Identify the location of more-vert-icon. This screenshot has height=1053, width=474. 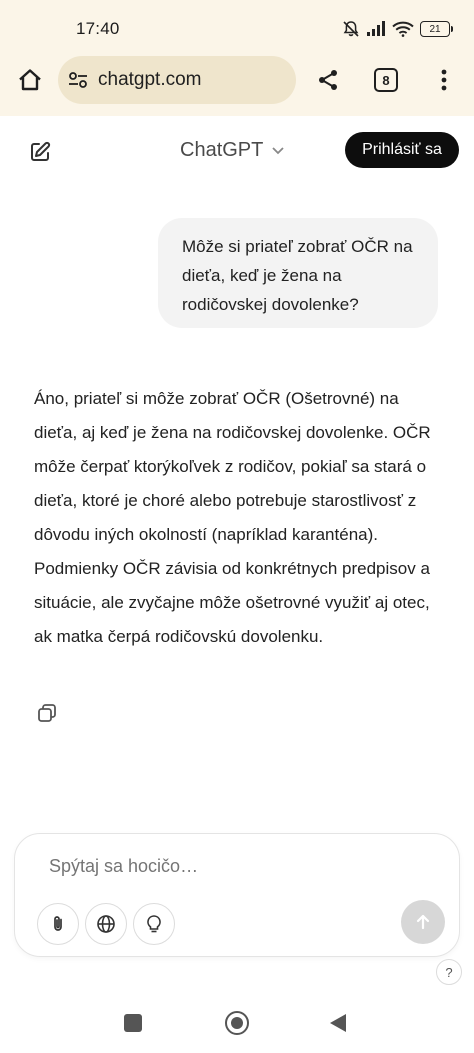
(444, 80).